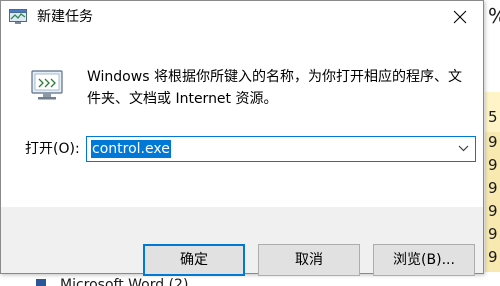 The image size is (500, 286). I want to click on ok-button: 确定, so click(194, 260).